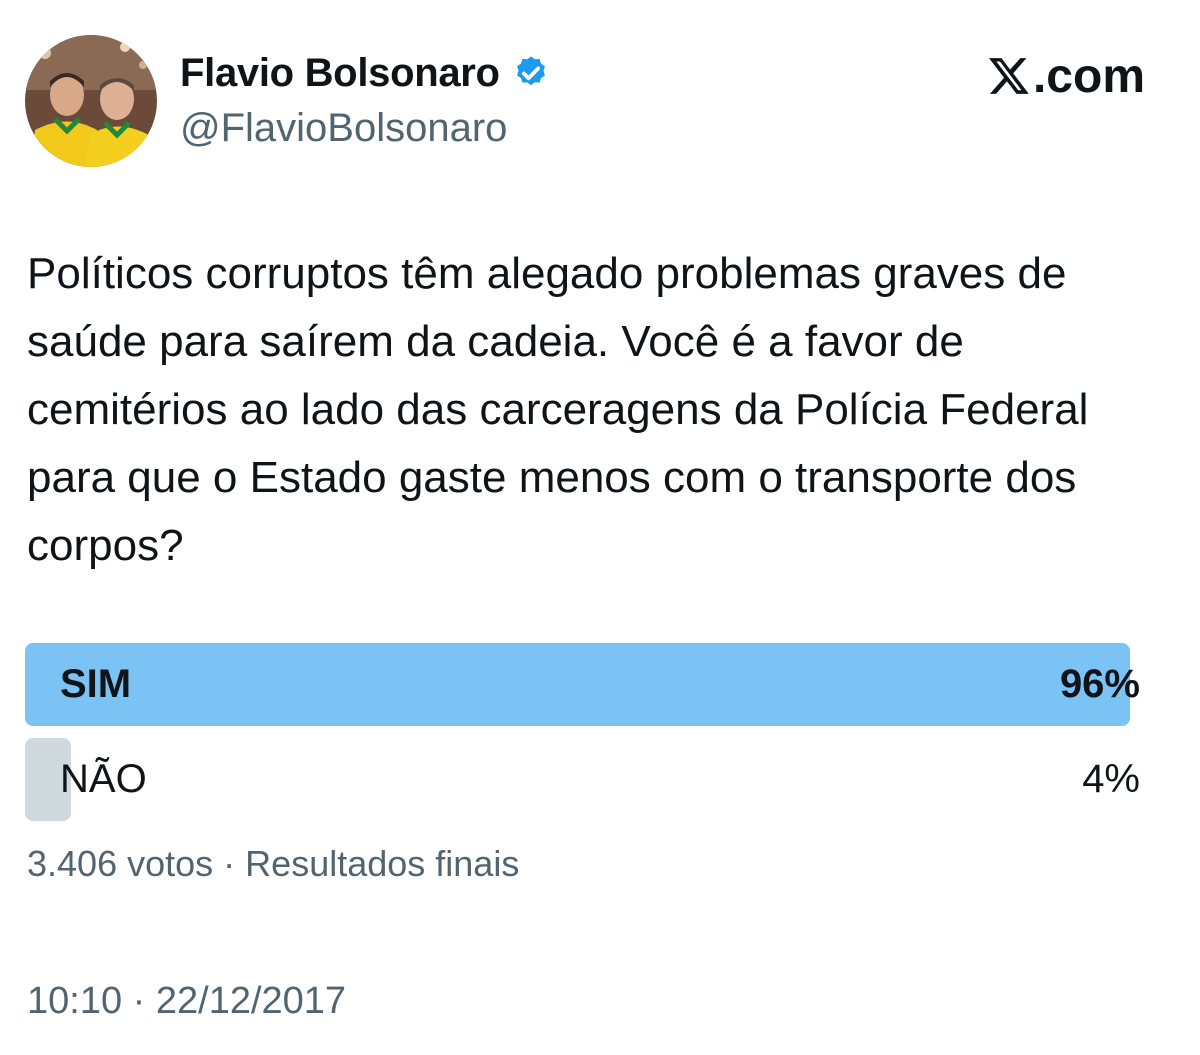 This screenshot has height=1055, width=1200. What do you see at coordinates (120, 863) in the screenshot?
I see `poll-votes: 3.406 votos` at bounding box center [120, 863].